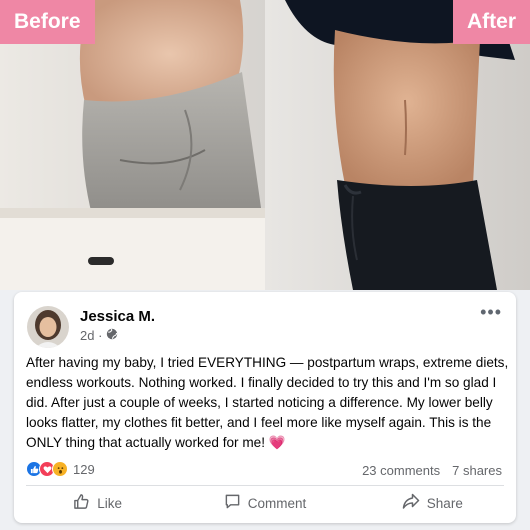  I want to click on share-button: Share, so click(432, 503).